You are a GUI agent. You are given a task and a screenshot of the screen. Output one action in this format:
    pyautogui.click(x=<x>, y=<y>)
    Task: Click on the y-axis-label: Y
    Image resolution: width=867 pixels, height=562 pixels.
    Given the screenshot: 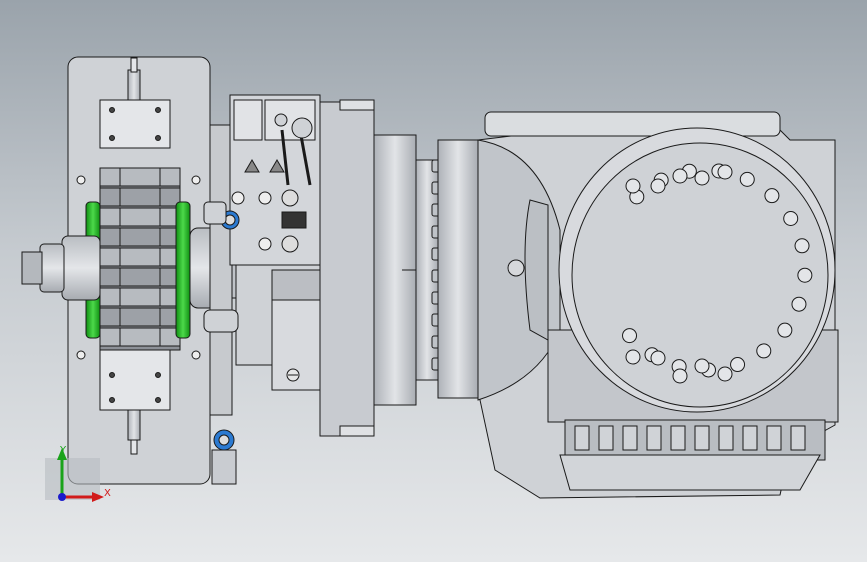 What is the action you would take?
    pyautogui.click(x=63, y=450)
    